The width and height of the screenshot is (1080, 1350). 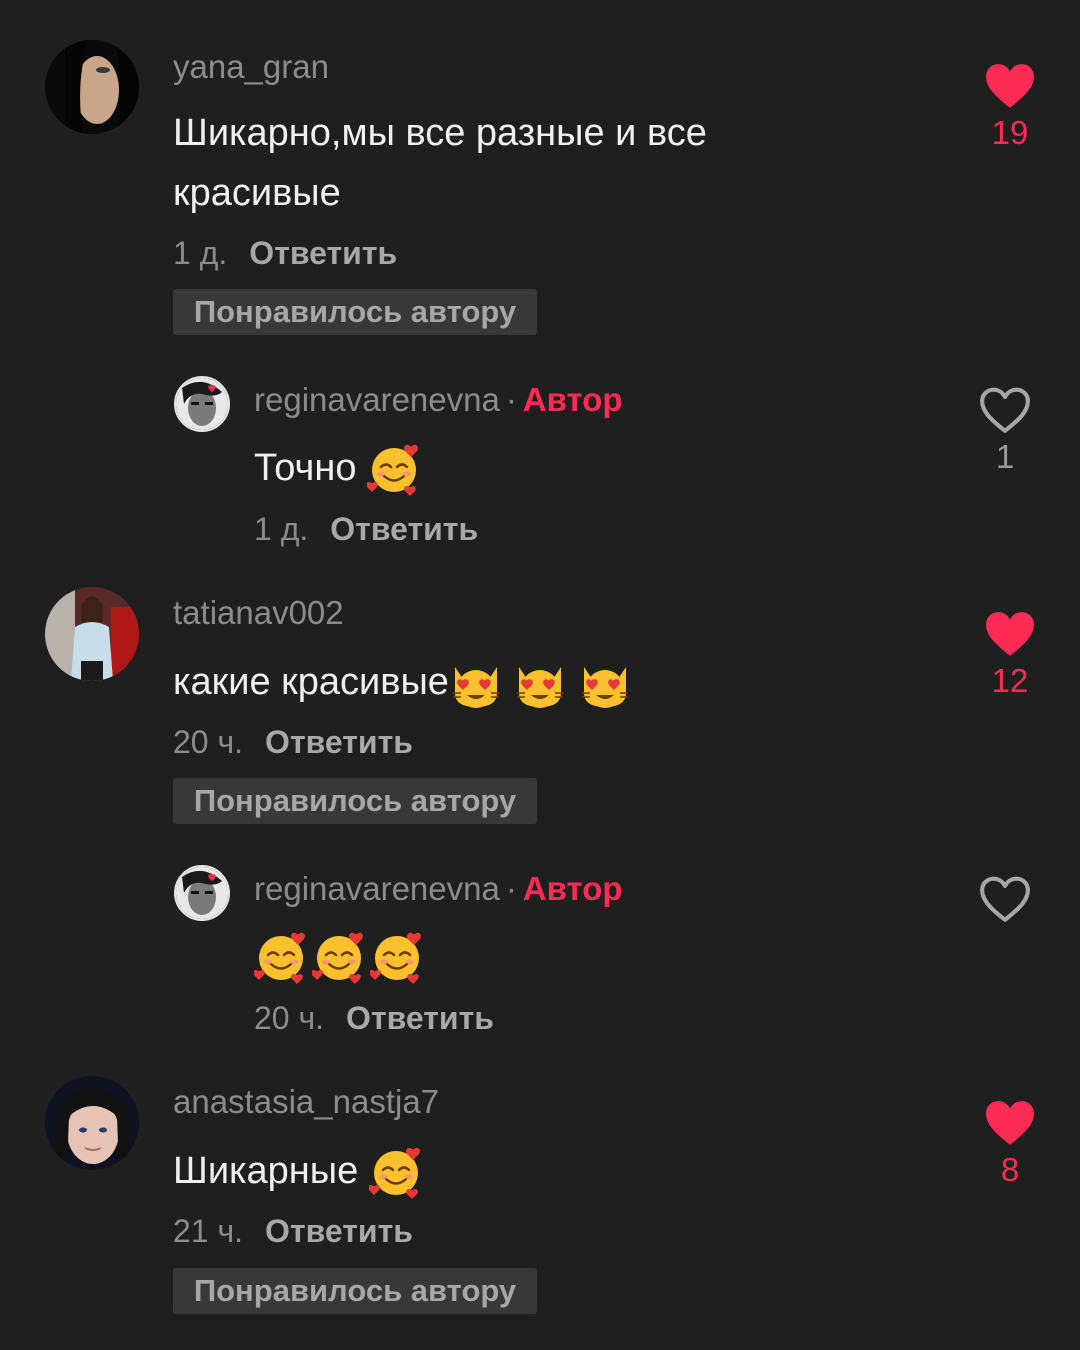 What do you see at coordinates (306, 1102) in the screenshot?
I see `comment-username: anastasia_nastja7` at bounding box center [306, 1102].